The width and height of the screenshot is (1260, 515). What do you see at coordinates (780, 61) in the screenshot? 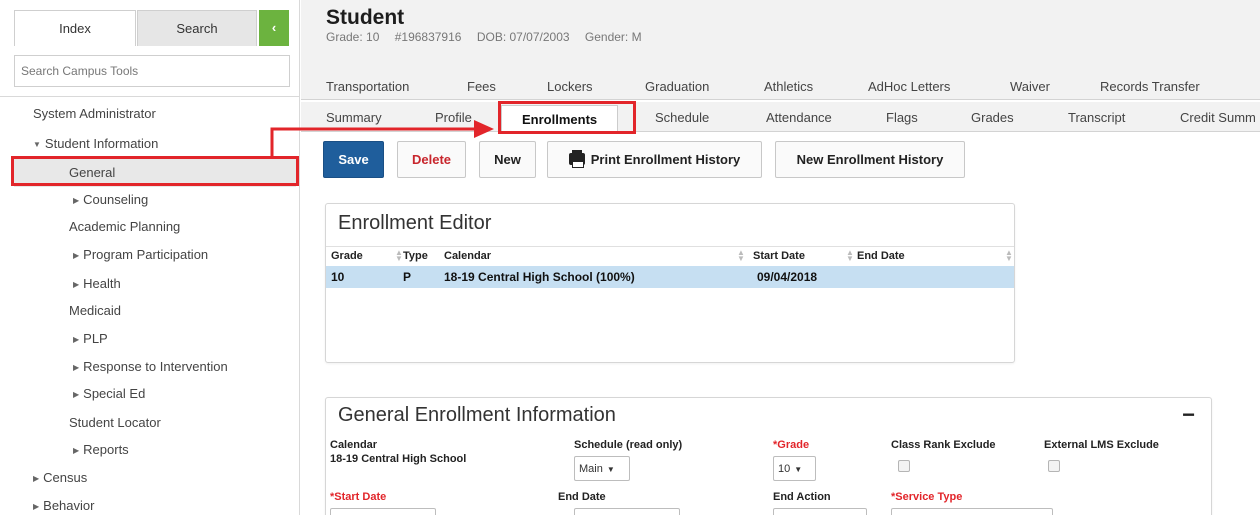
I see `header-band` at bounding box center [780, 61].